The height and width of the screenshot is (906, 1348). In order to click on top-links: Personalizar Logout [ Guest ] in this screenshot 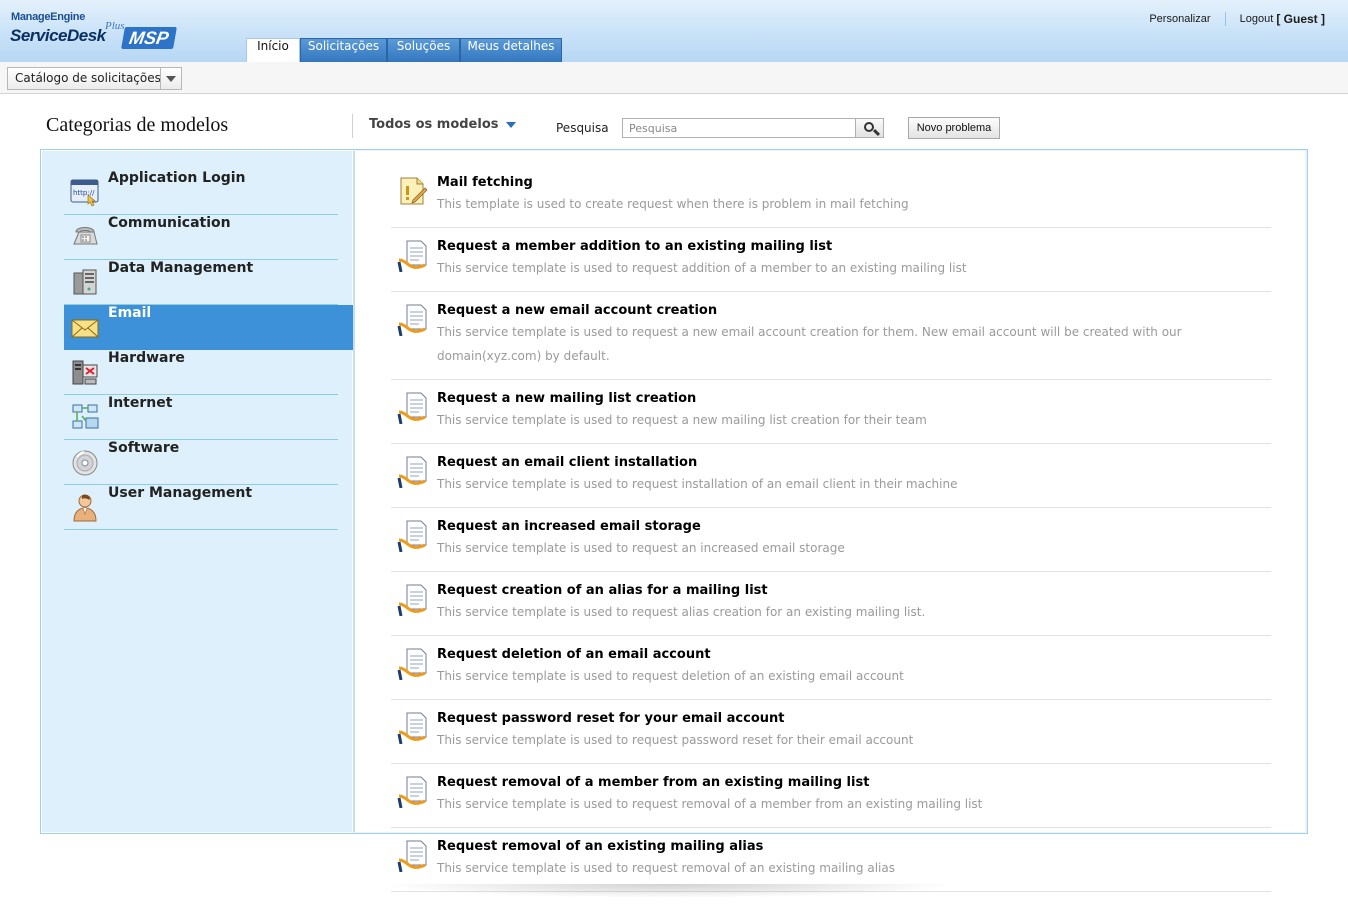, I will do `click(1237, 19)`.